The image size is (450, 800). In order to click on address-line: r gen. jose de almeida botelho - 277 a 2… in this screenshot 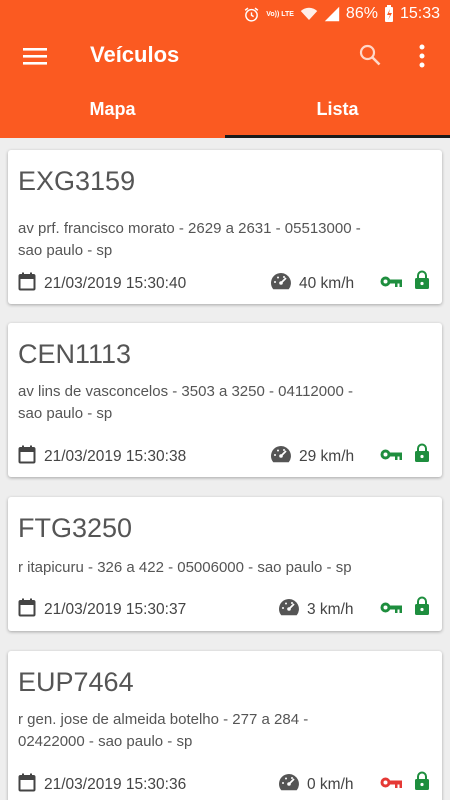, I will do `click(163, 719)`.